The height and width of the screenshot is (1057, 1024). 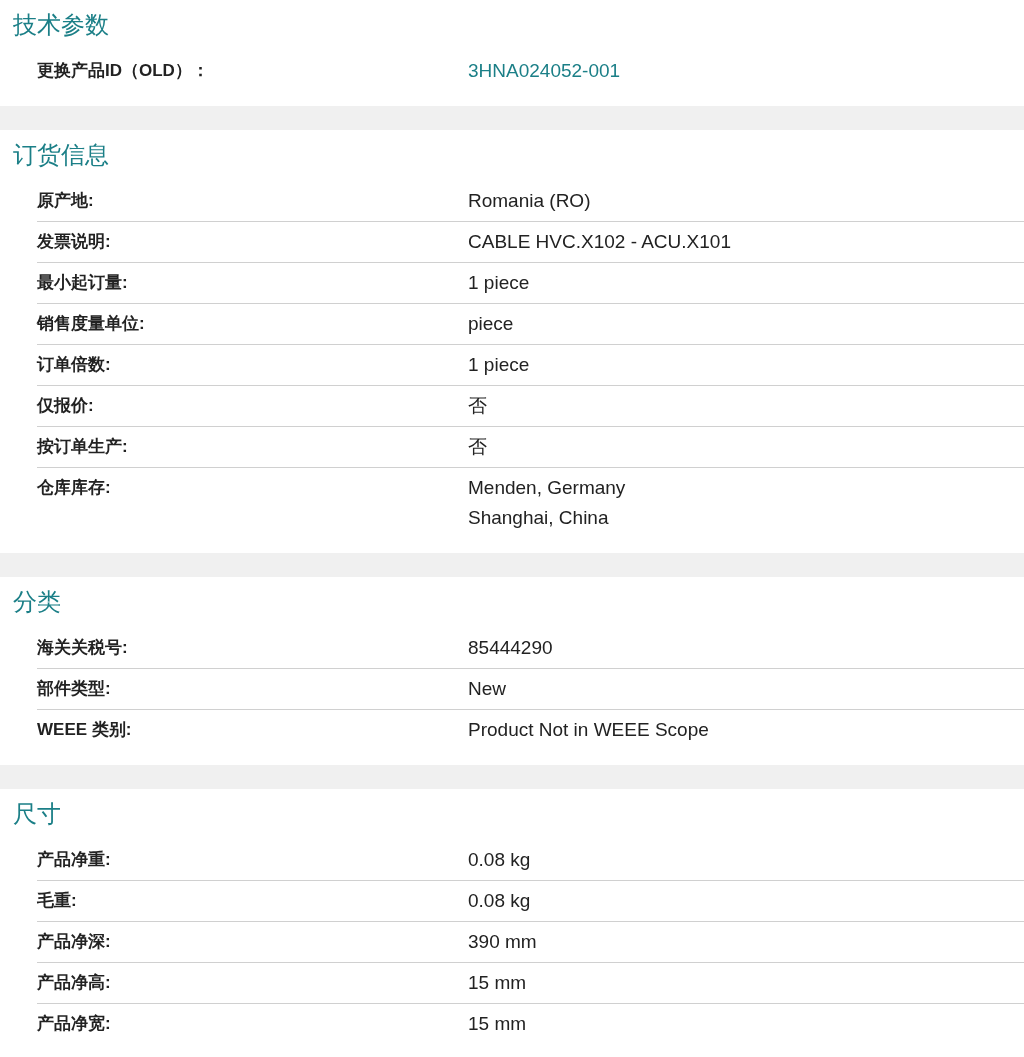 What do you see at coordinates (599, 242) in the screenshot?
I see `field-value: CABLE HVC.X102 - ACU.X101` at bounding box center [599, 242].